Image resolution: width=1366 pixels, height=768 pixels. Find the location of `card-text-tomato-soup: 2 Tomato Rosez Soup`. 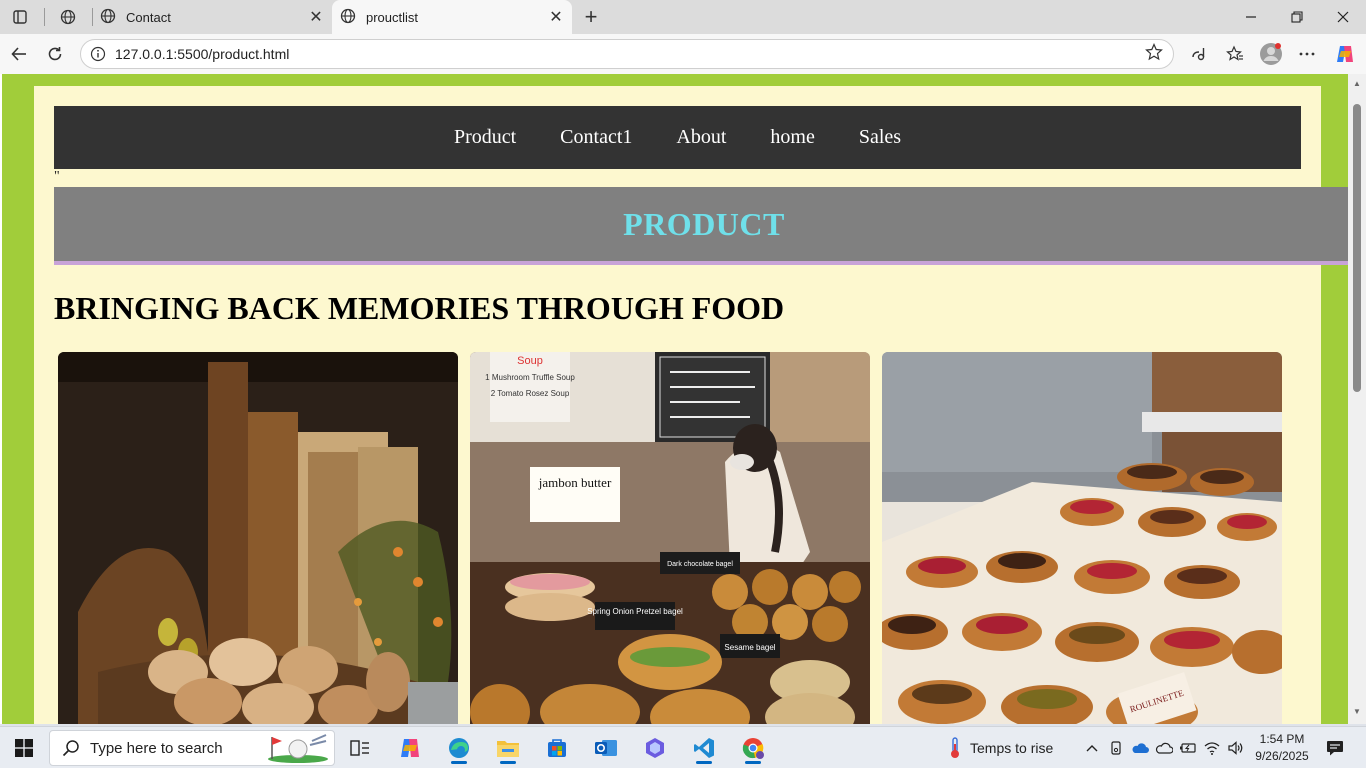

card-text-tomato-soup: 2 Tomato Rosez Soup is located at coordinates (530, 393).